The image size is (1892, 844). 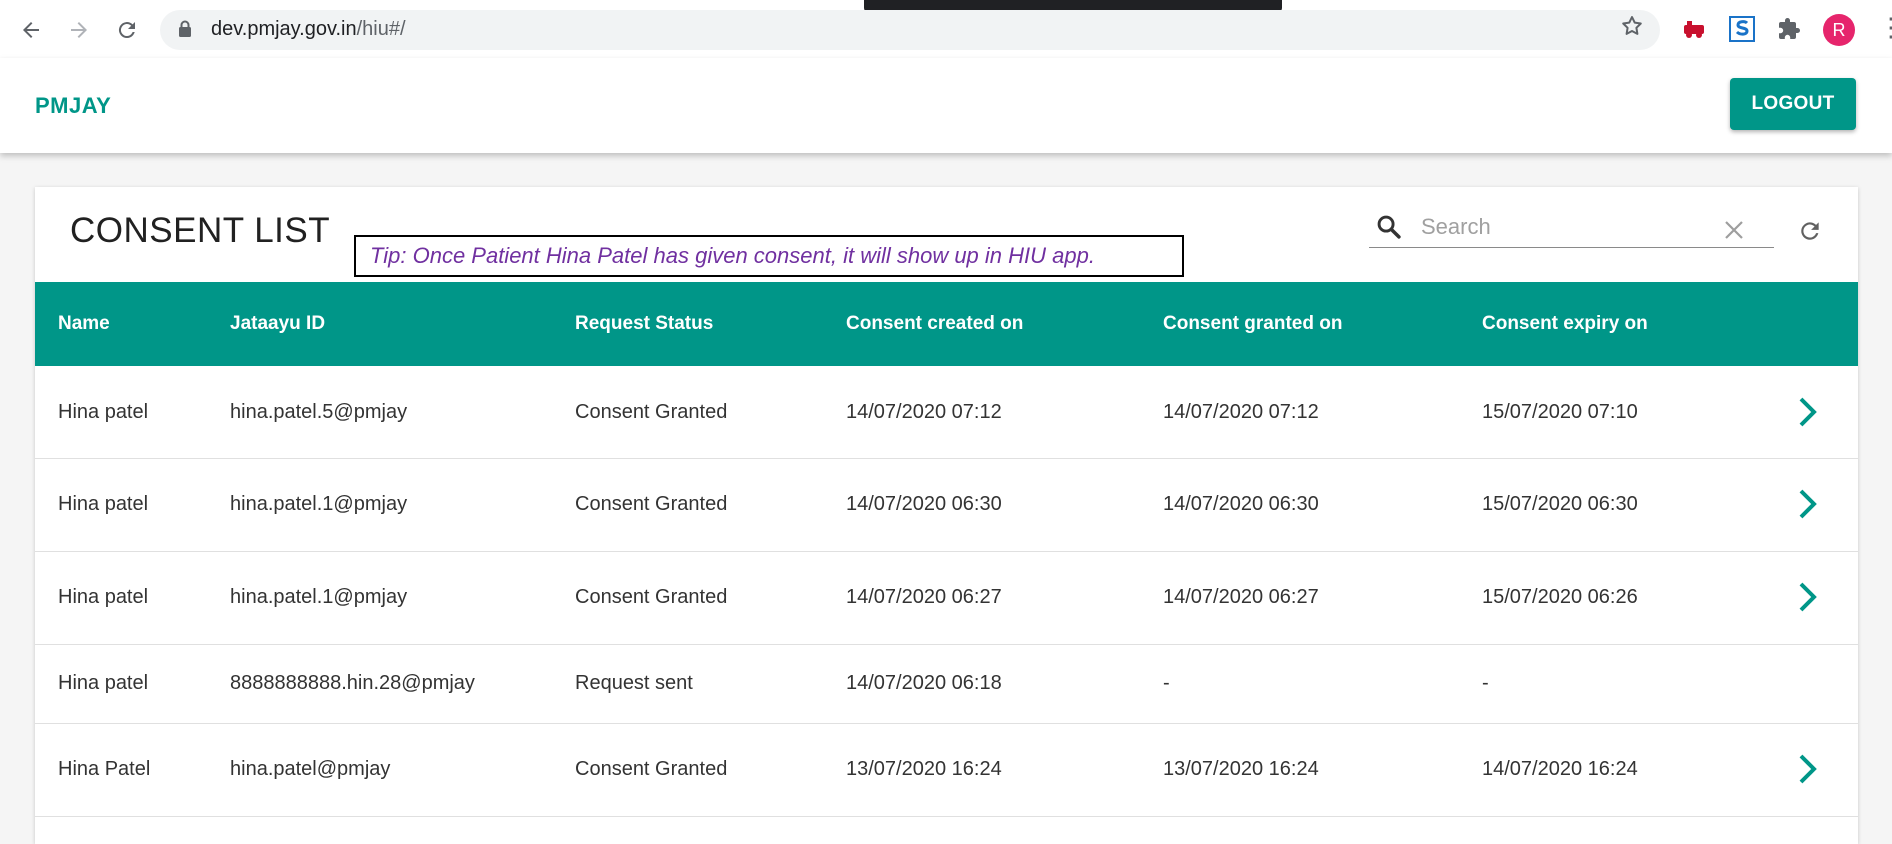 I want to click on column-header-request-status: Request Status, so click(x=644, y=324).